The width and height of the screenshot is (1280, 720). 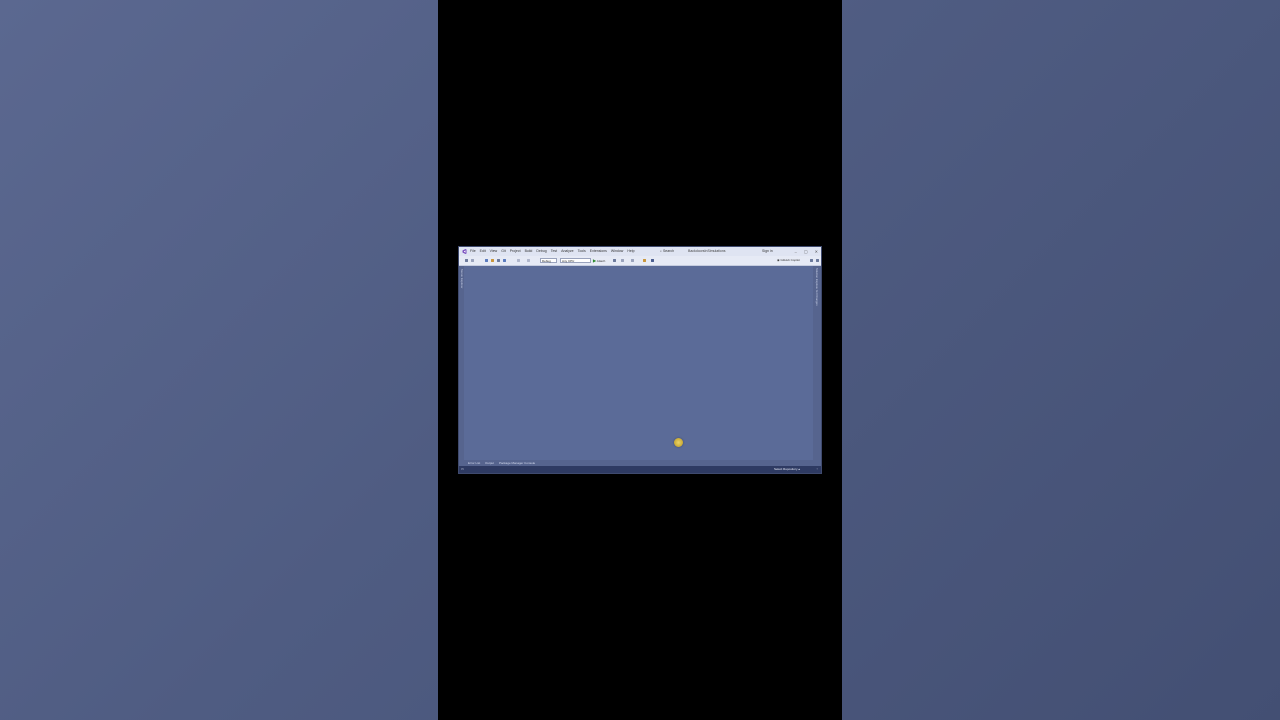 I want to click on platform-select: Any CPU, so click(x=575, y=260).